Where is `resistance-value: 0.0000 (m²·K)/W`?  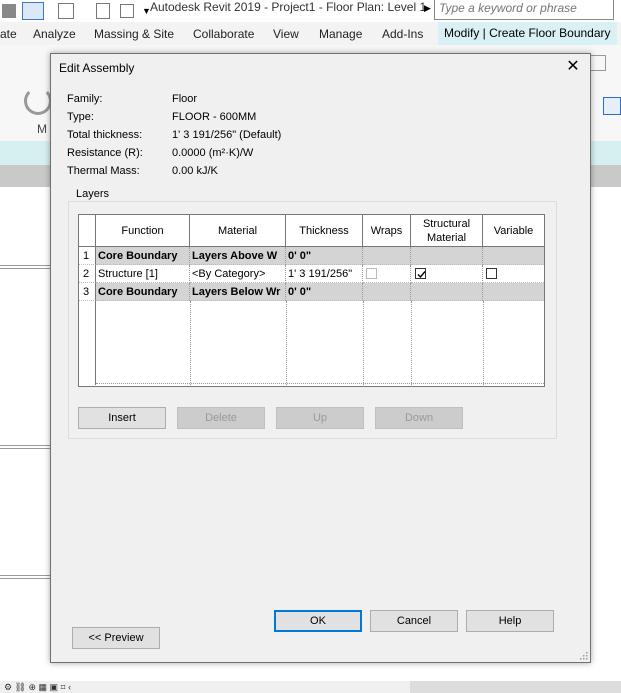
resistance-value: 0.0000 (m²·K)/W is located at coordinates (213, 153).